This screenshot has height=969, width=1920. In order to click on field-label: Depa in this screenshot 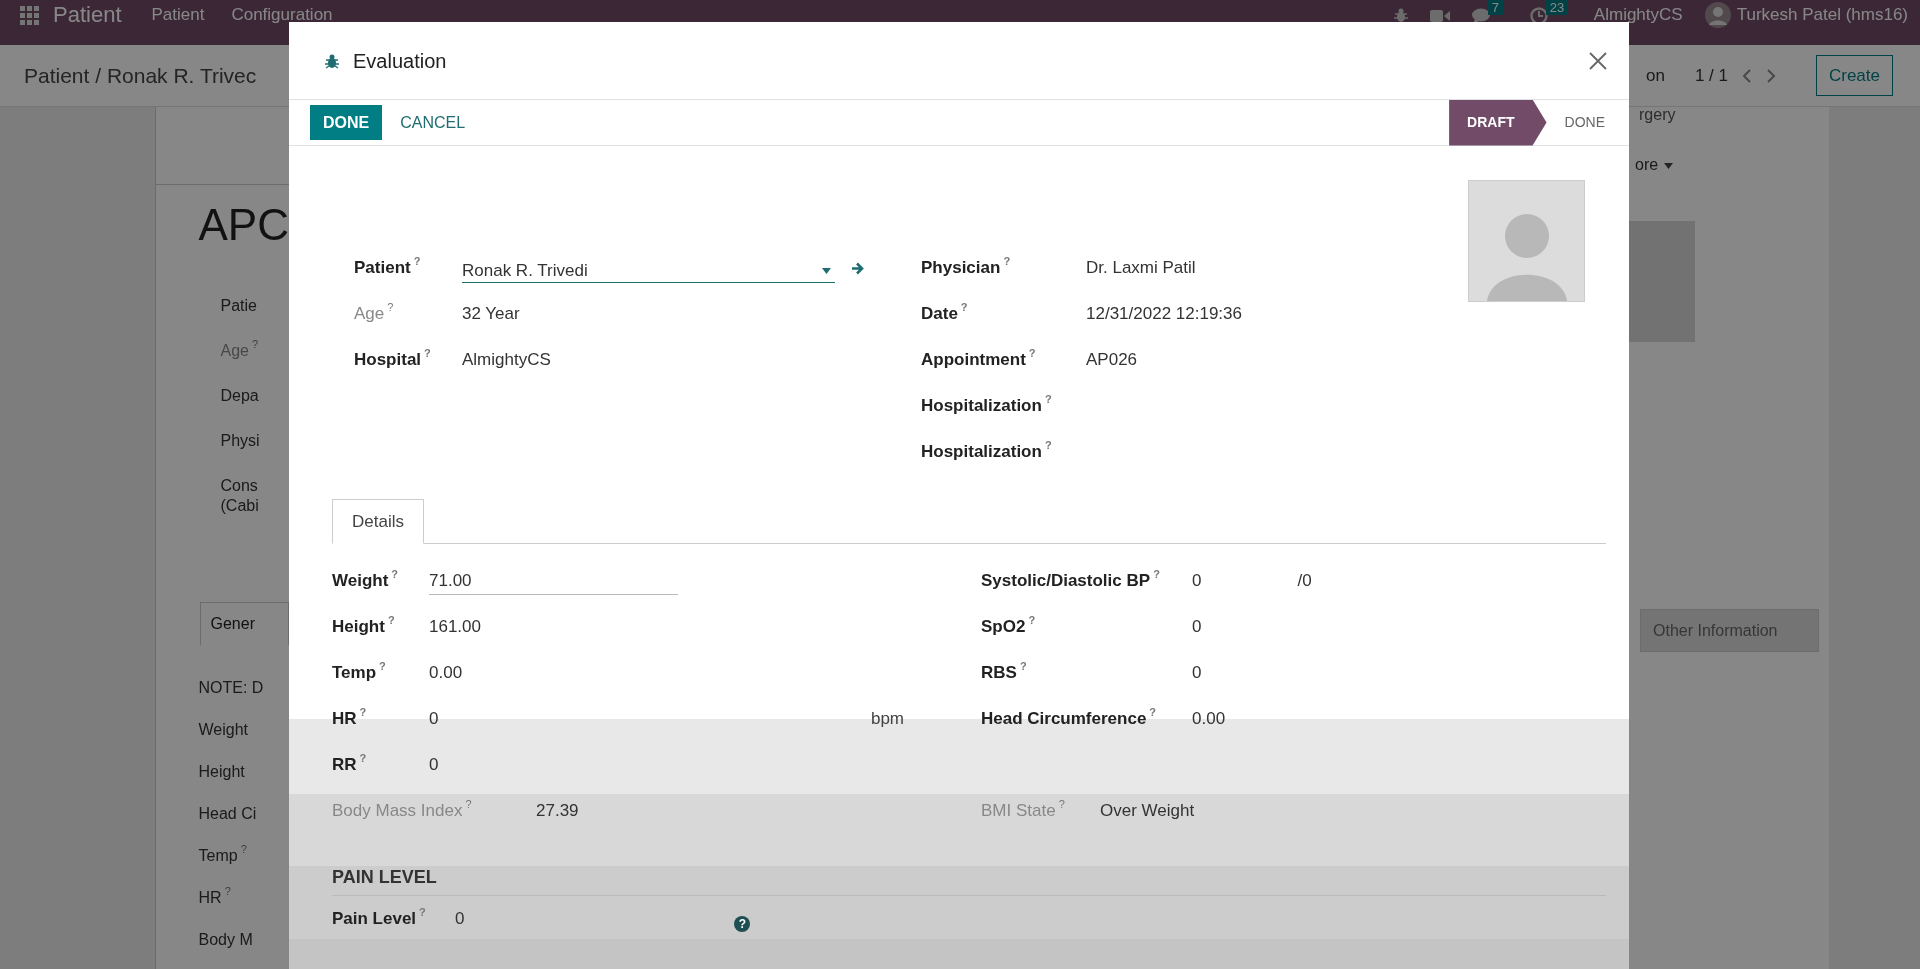, I will do `click(240, 396)`.